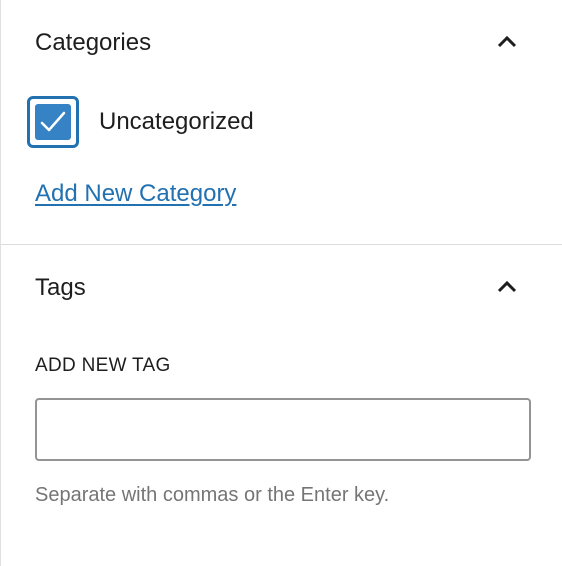  What do you see at coordinates (212, 495) in the screenshot?
I see `tags-help-text: Separate with commas or the Enter key.` at bounding box center [212, 495].